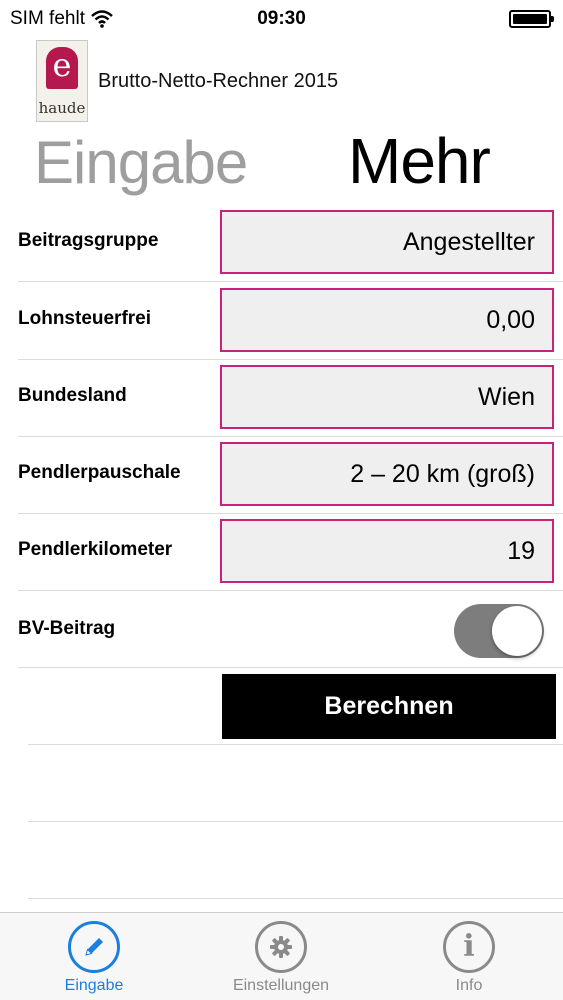 This screenshot has width=563, height=1000. What do you see at coordinates (94, 947) in the screenshot?
I see `pencil-icon` at bounding box center [94, 947].